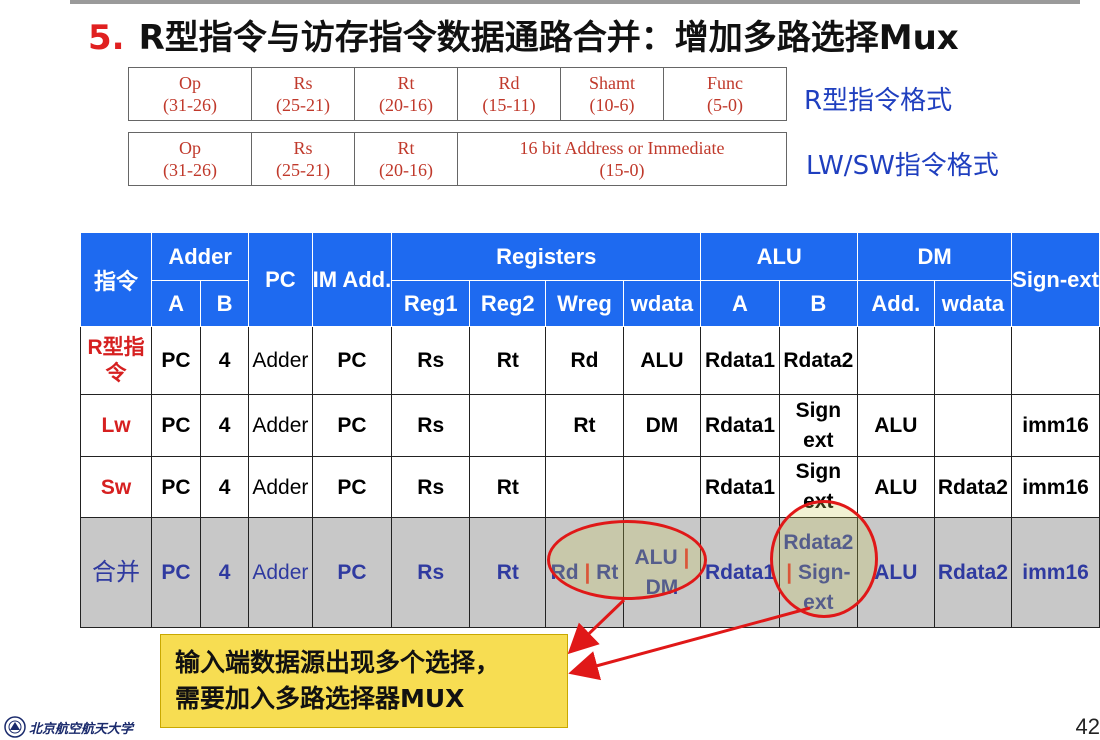 The image size is (1100, 740). I want to click on arrow-from-alu-b, so click(689, 643).